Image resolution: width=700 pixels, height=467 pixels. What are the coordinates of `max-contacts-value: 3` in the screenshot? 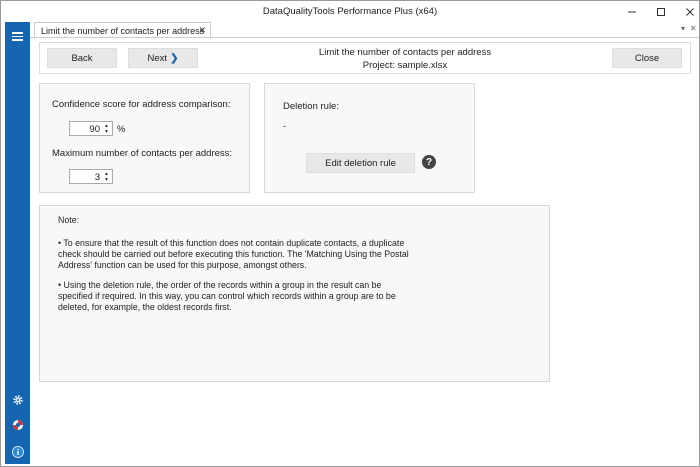 It's located at (97, 177).